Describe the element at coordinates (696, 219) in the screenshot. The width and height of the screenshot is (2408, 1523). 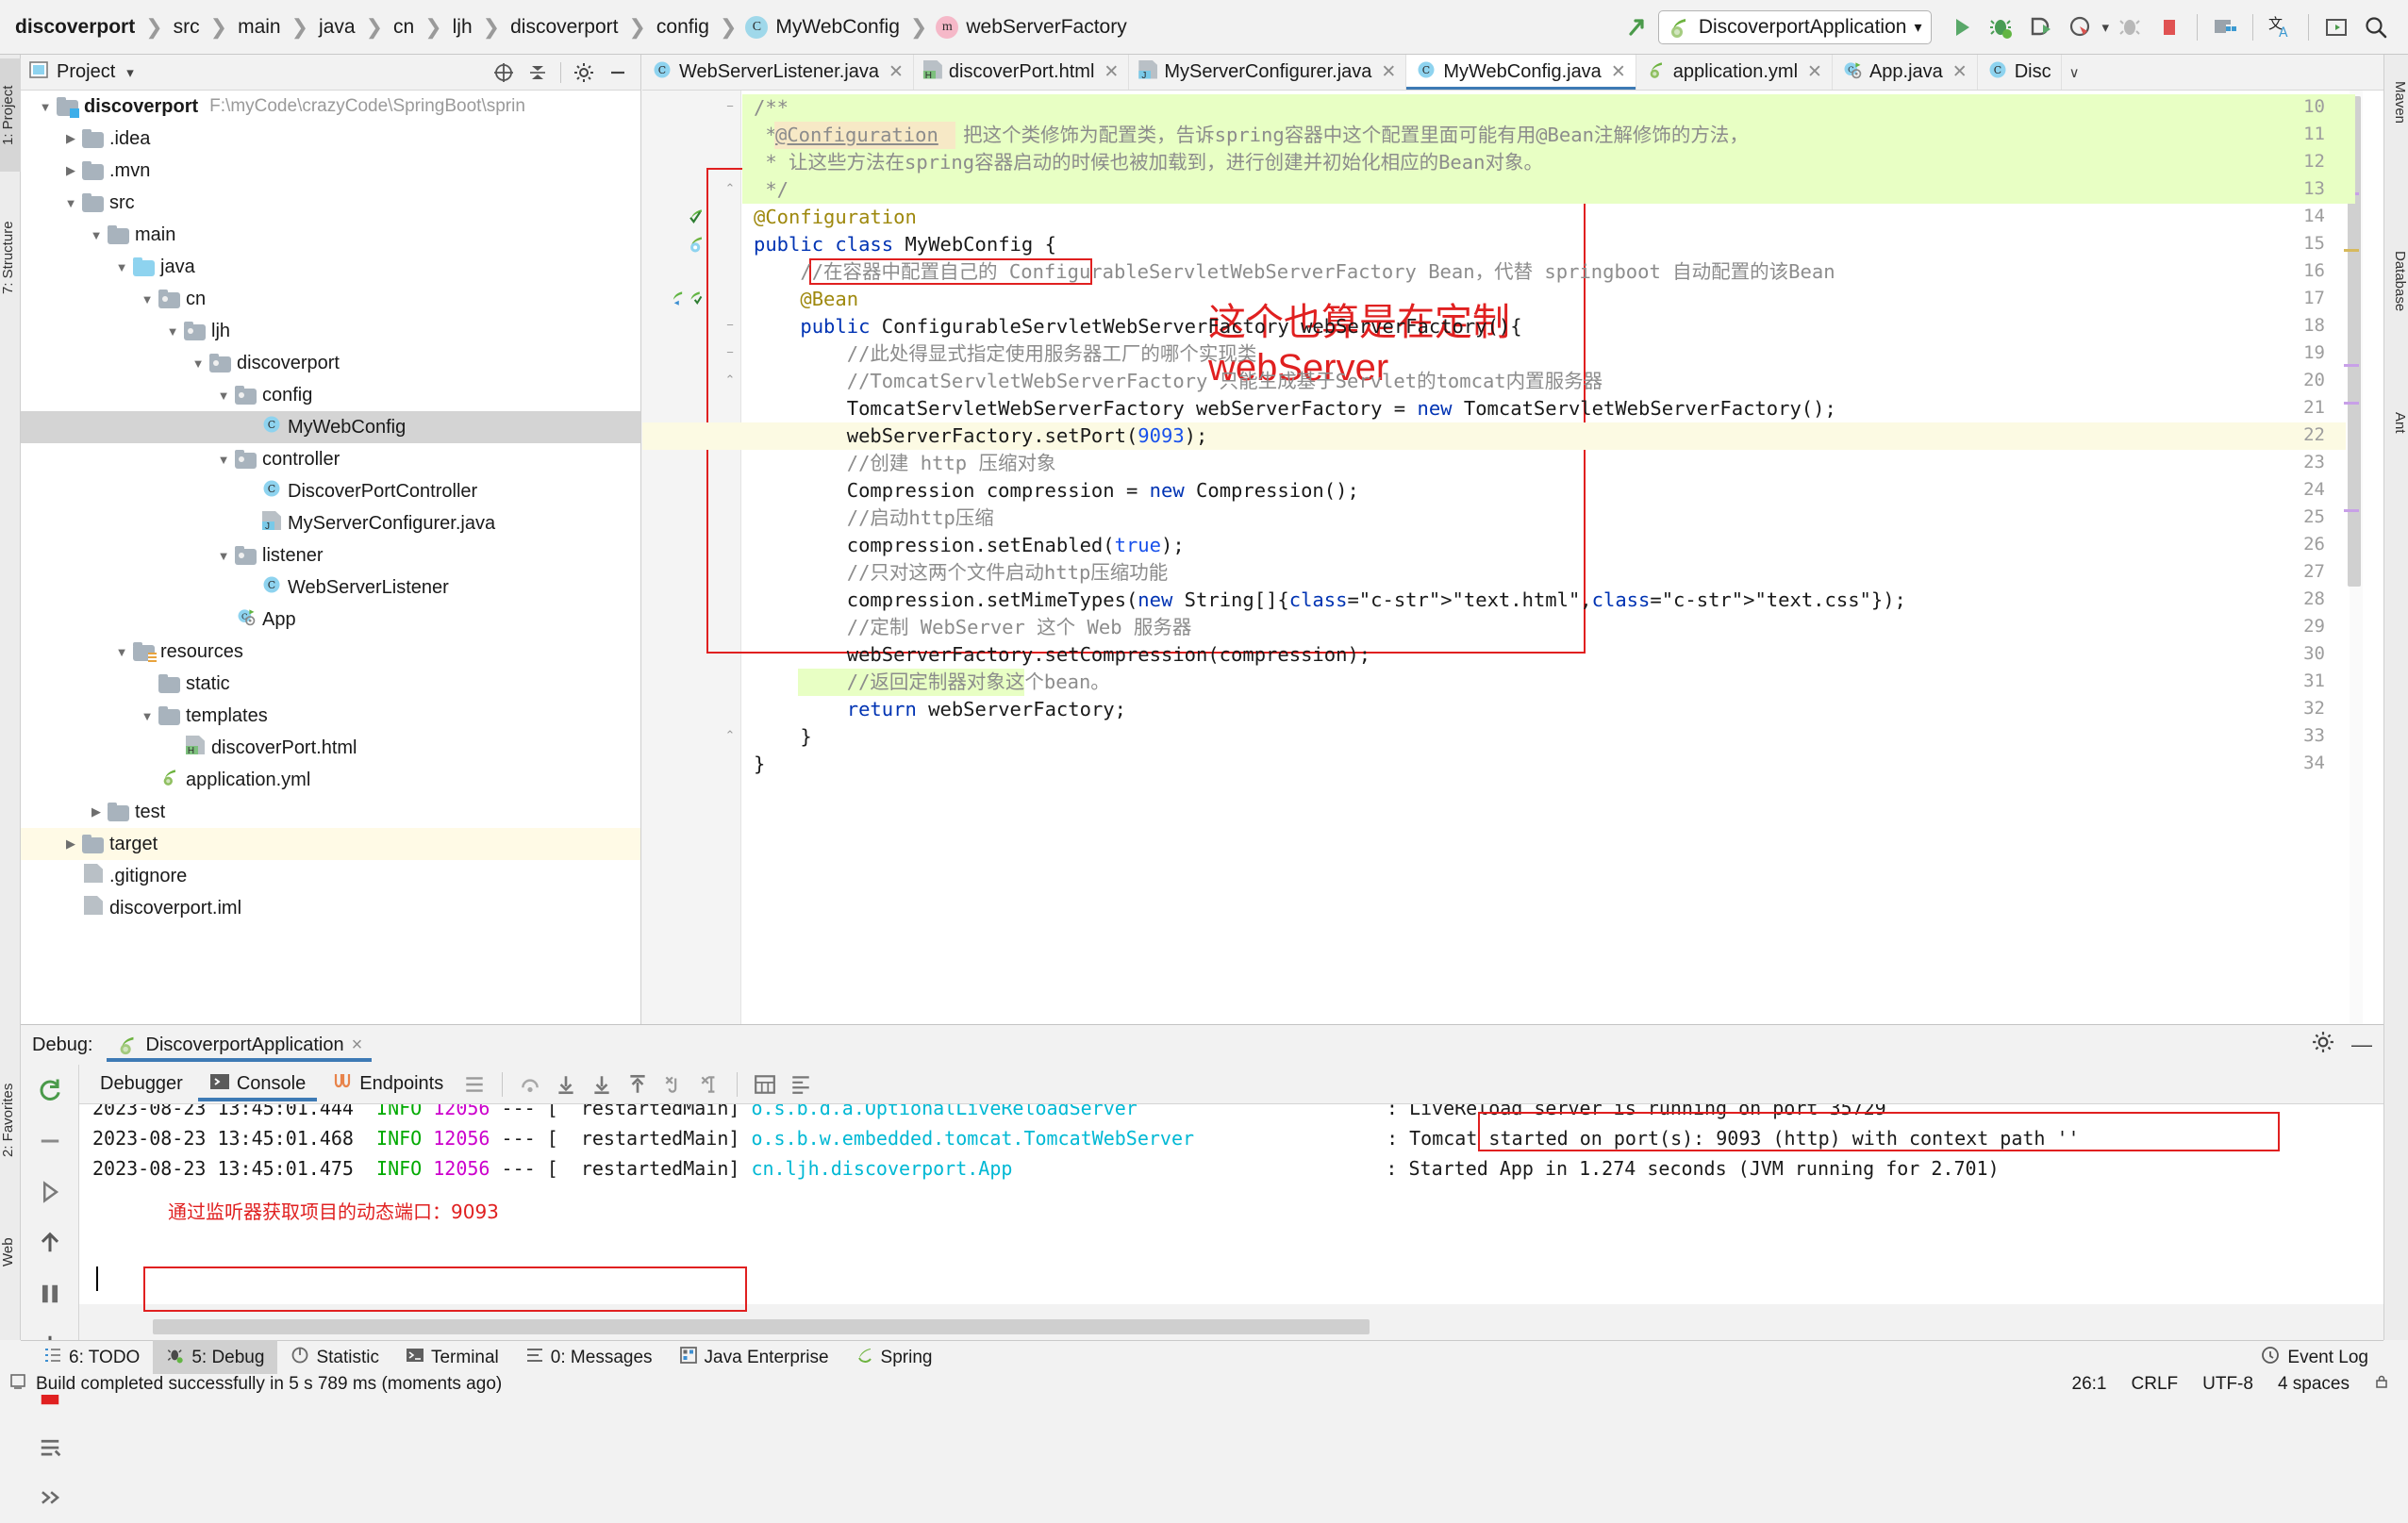
I see `gutter-bean-icon` at that location.